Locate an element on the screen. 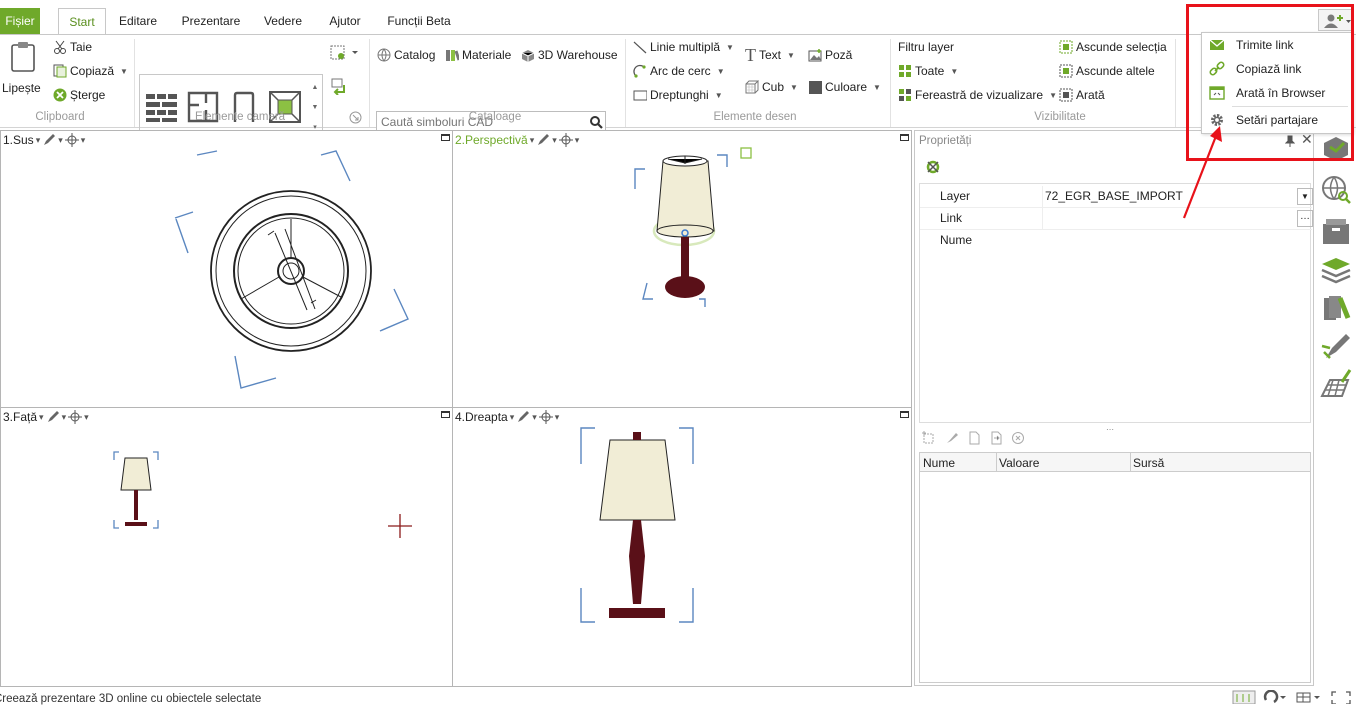 This screenshot has height=705, width=1356. copy-button: Copiază ▼ is located at coordinates (90, 71).